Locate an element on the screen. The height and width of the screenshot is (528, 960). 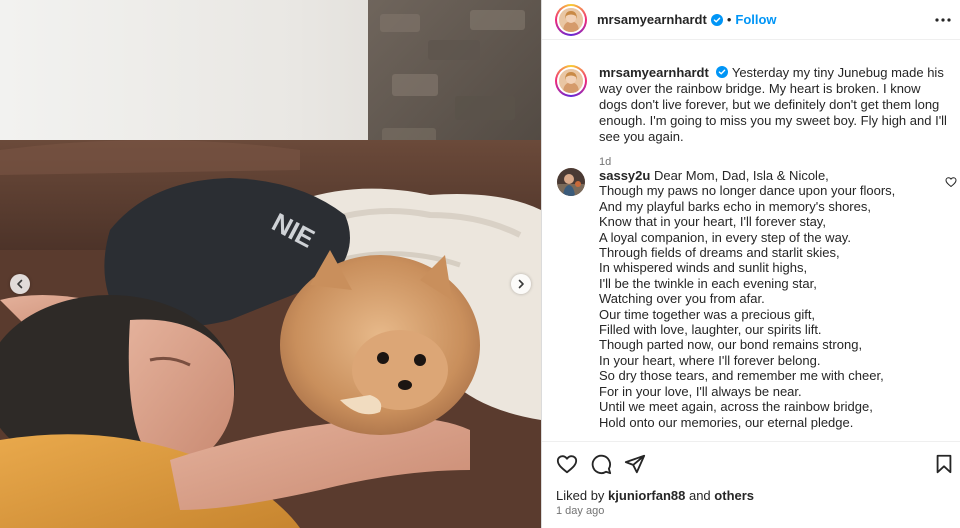
chevron-left-icon is located at coordinates (20, 284).